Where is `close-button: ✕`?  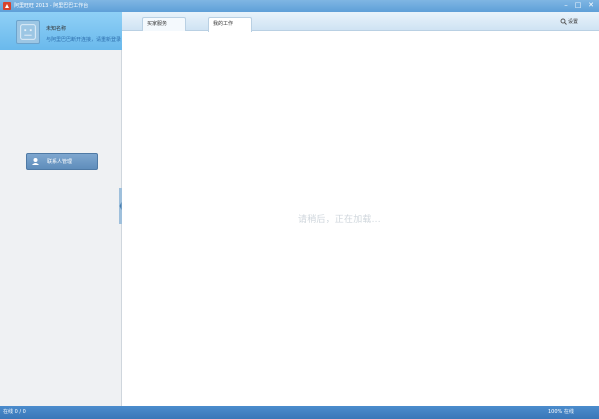 close-button: ✕ is located at coordinates (591, 5).